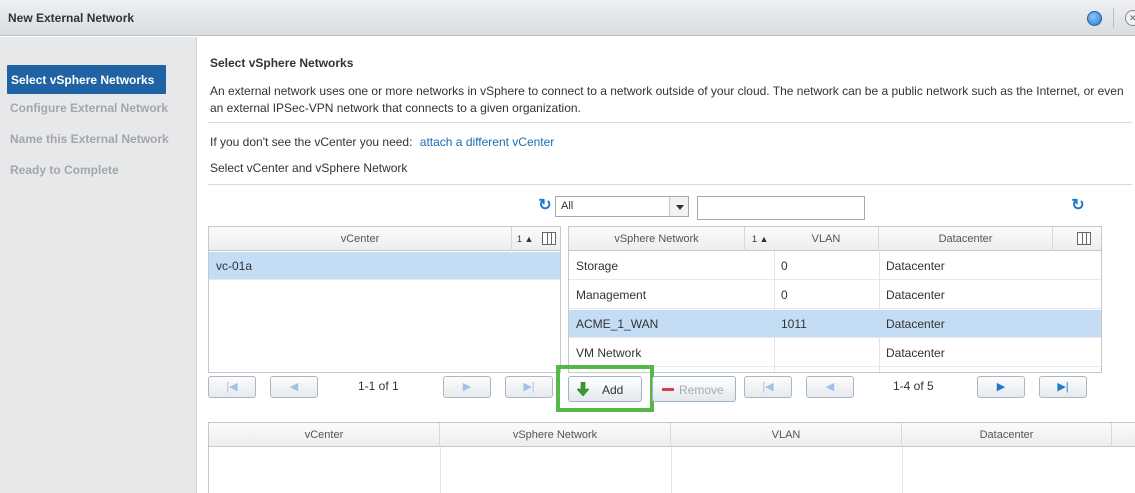 This screenshot has height=493, width=1135. Describe the element at coordinates (597, 266) in the screenshot. I see `network-cell: Storage` at that location.